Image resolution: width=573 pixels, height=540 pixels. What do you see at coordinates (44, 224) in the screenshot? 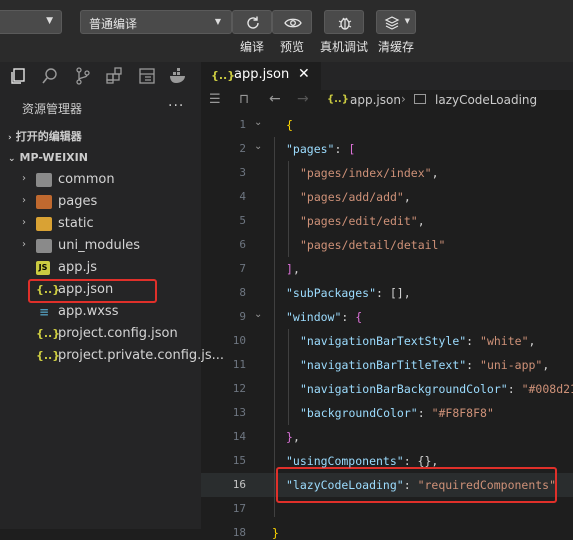
I see `folder-static-icon` at bounding box center [44, 224].